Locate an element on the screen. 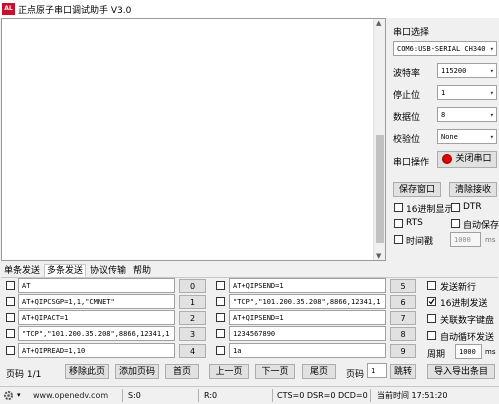  rts-checkbox is located at coordinates (398, 223).